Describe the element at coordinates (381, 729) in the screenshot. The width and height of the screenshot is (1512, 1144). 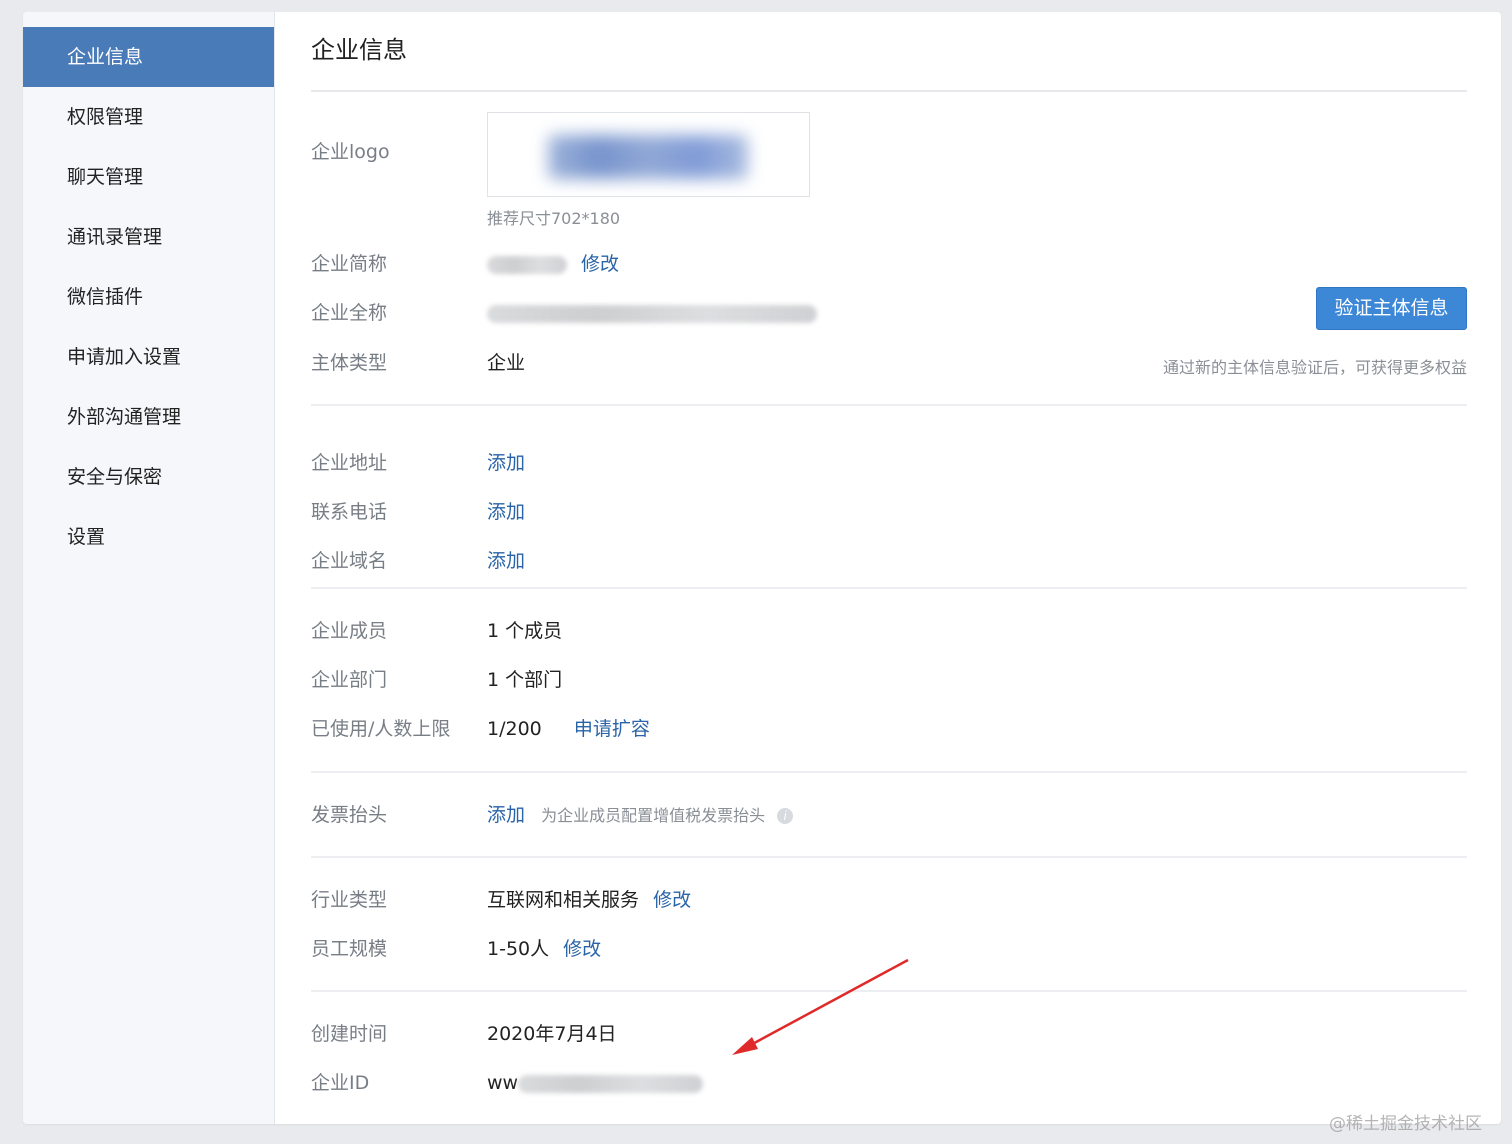
I see `capacity-label: 已使用/人数上限` at that location.